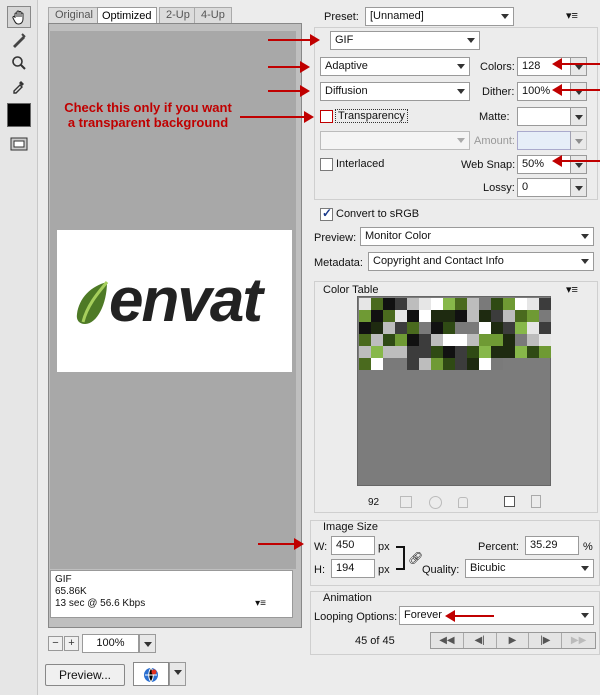  What do you see at coordinates (19, 115) in the screenshot?
I see `eyedropper-color-swatch` at bounding box center [19, 115].